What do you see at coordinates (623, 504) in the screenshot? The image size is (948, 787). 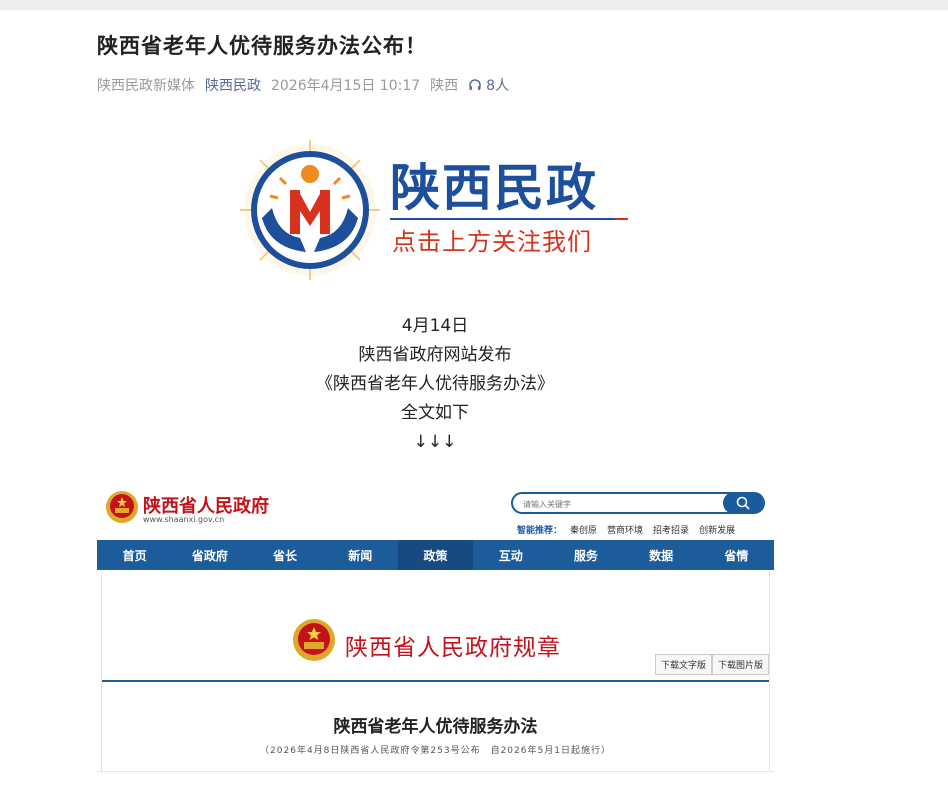 I see `gov-search-input` at bounding box center [623, 504].